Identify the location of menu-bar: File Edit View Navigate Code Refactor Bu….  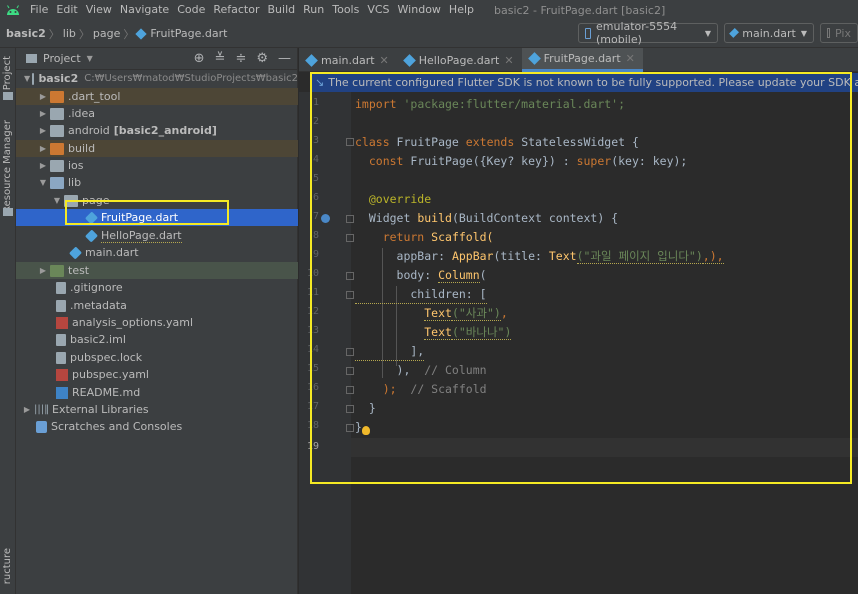
(429, 10).